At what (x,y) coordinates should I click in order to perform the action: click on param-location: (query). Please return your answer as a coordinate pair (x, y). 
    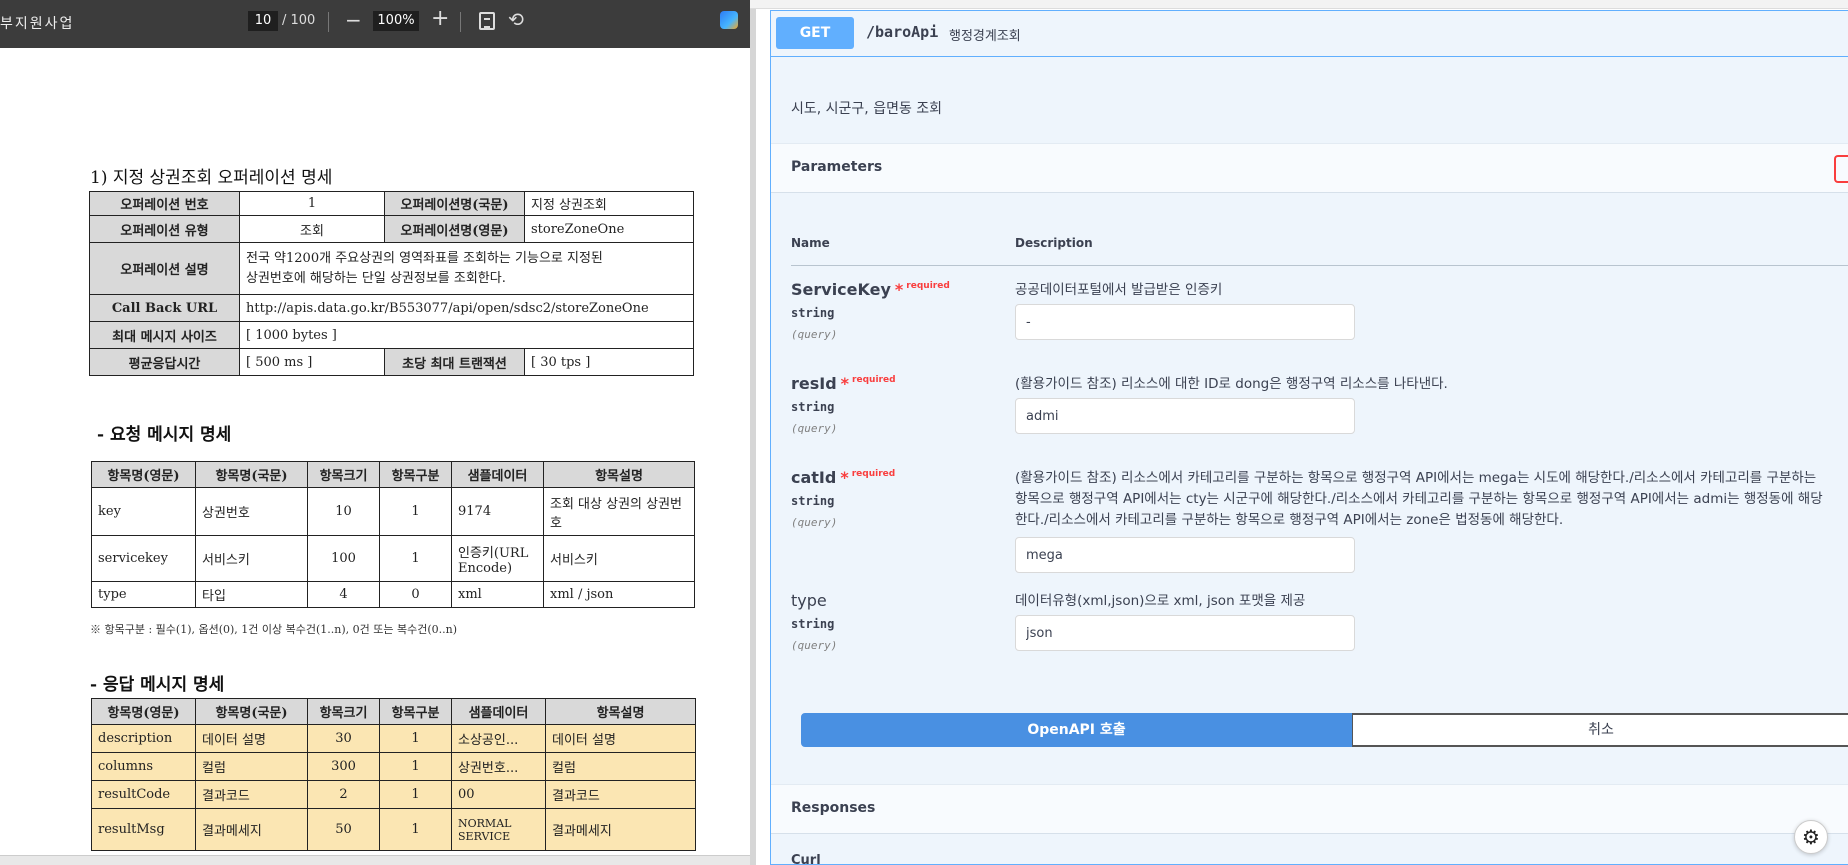
    Looking at the image, I should click on (814, 334).